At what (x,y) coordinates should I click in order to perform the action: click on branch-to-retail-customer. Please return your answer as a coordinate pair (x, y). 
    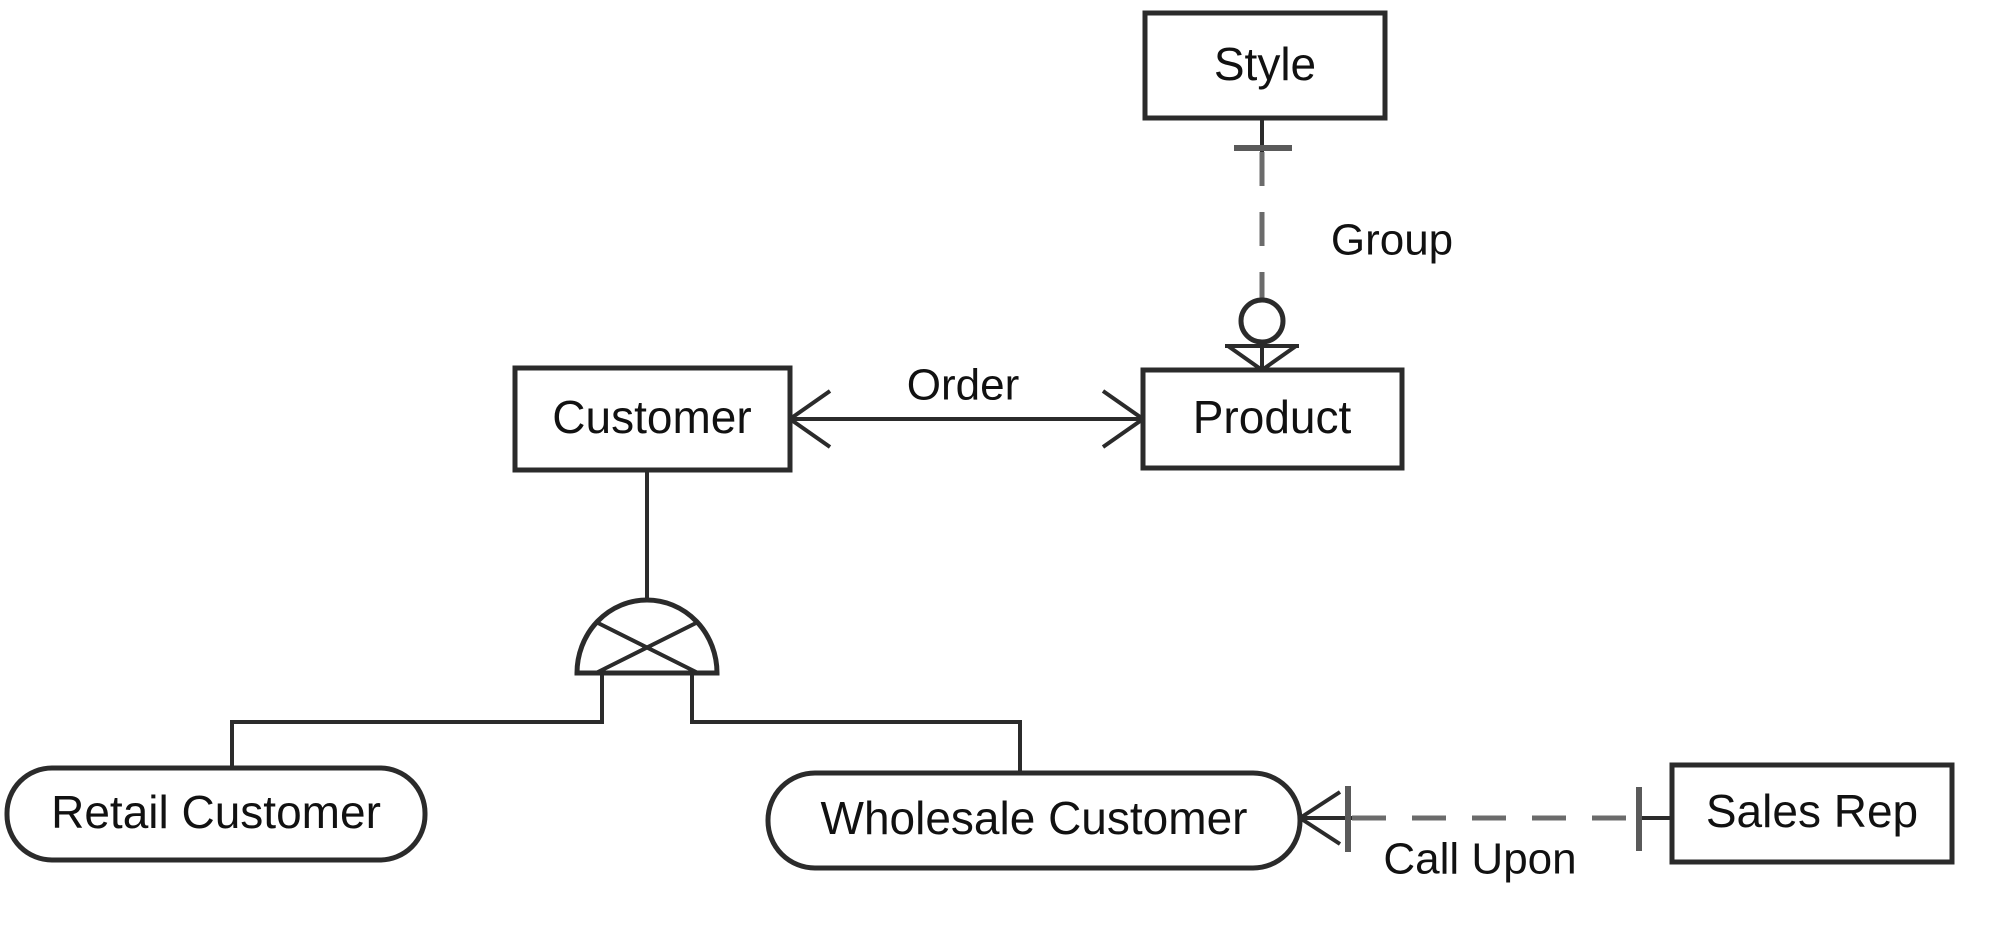
    Looking at the image, I should click on (417, 721).